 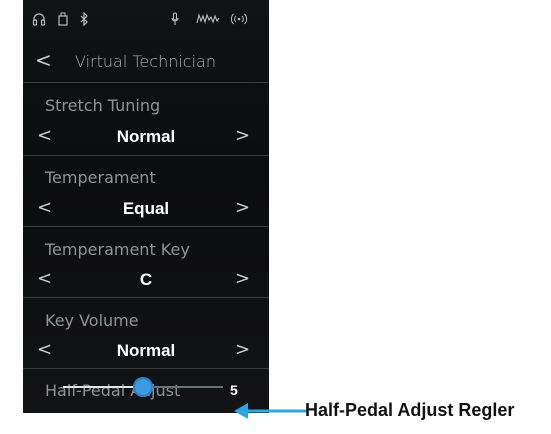 What do you see at coordinates (84, 19) in the screenshot?
I see `bluetooth-icon` at bounding box center [84, 19].